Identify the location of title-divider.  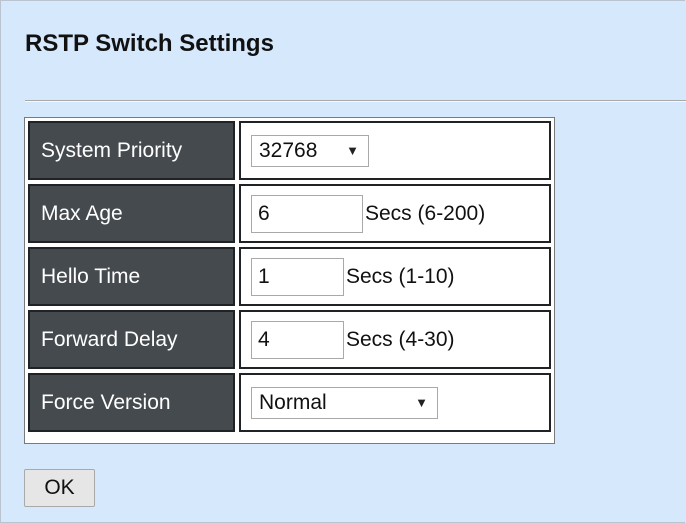
(355, 101).